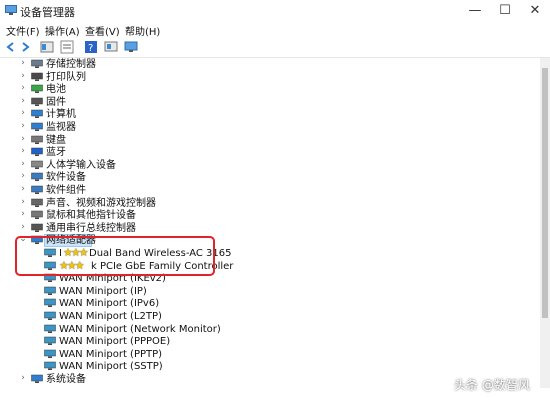 Image resolution: width=550 pixels, height=403 pixels. I want to click on monitor-scan-icon, so click(131, 47).